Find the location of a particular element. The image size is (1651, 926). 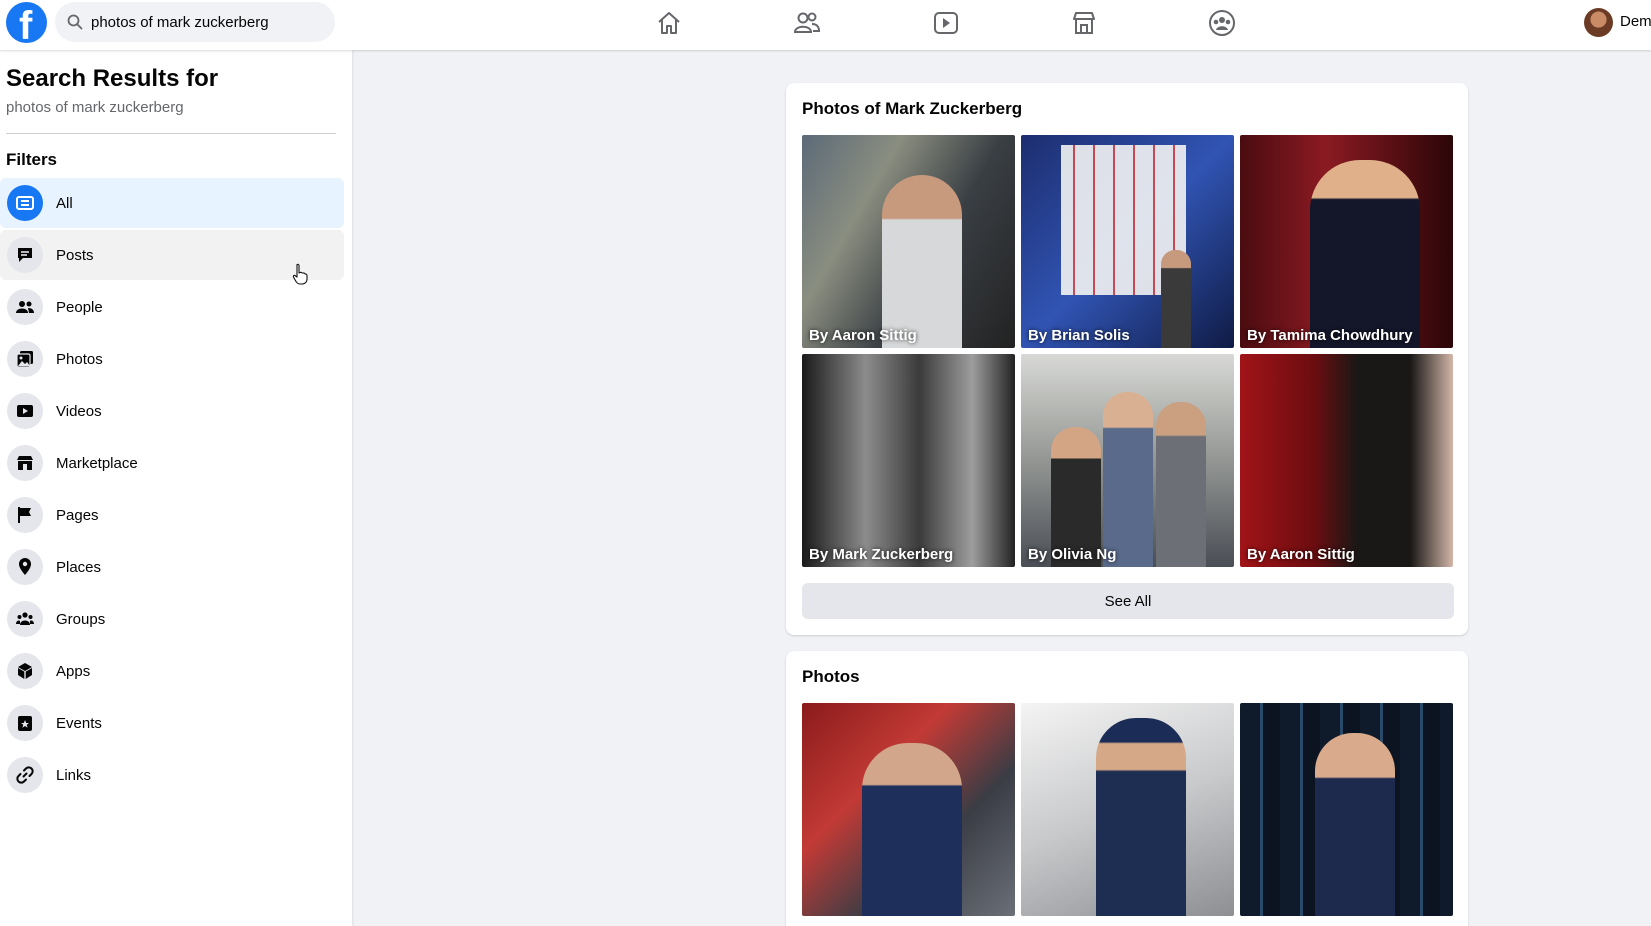

map-pin-icon is located at coordinates (25, 567).